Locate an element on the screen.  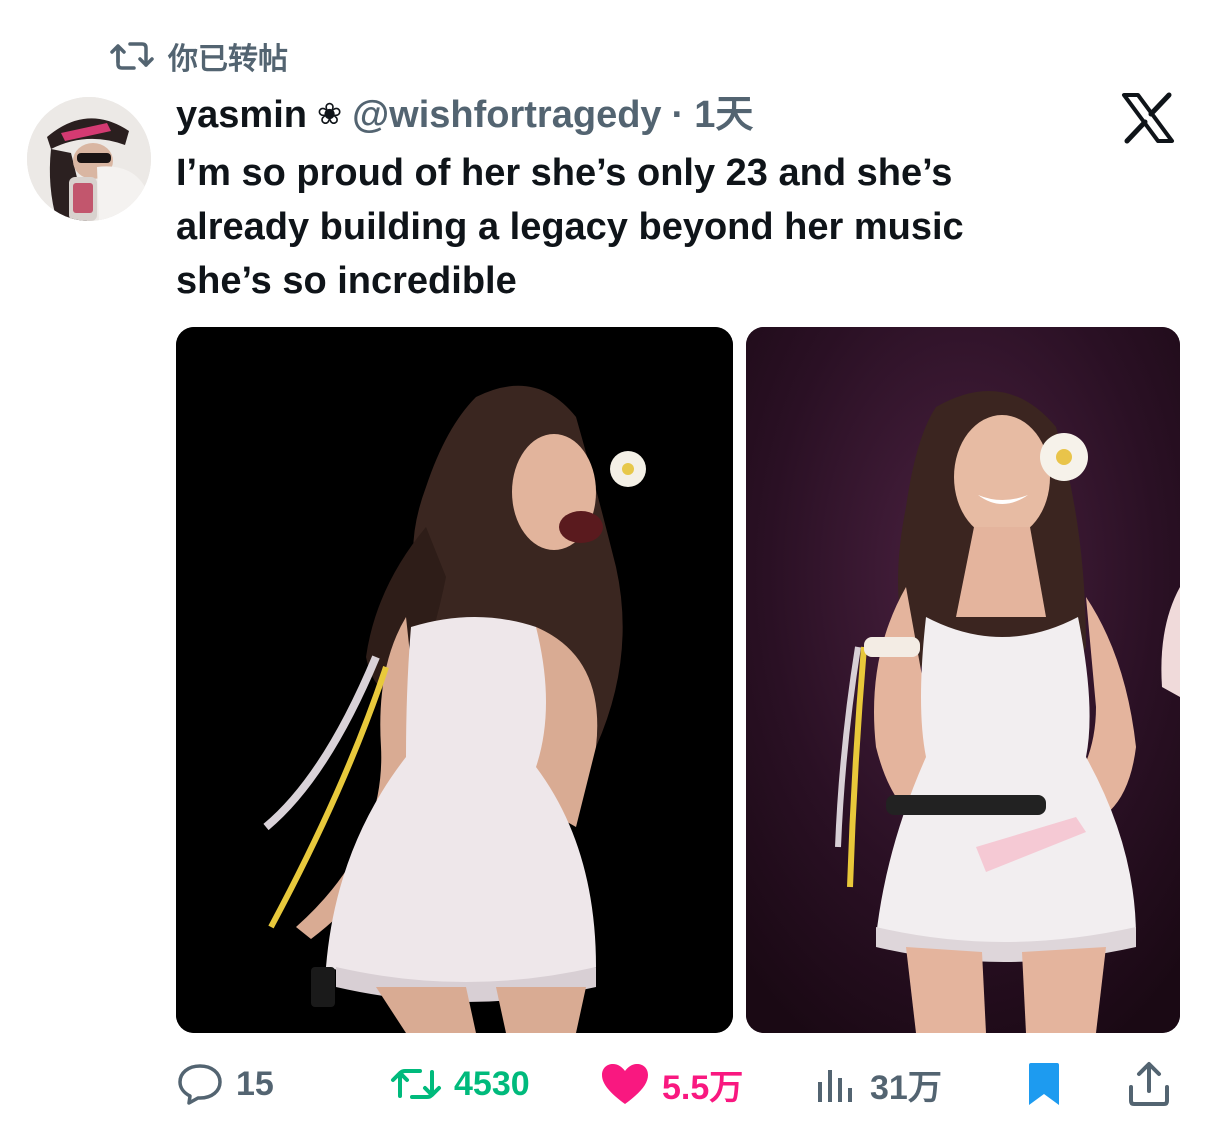
user-handle: @wishfortragedy is located at coordinates (506, 115).